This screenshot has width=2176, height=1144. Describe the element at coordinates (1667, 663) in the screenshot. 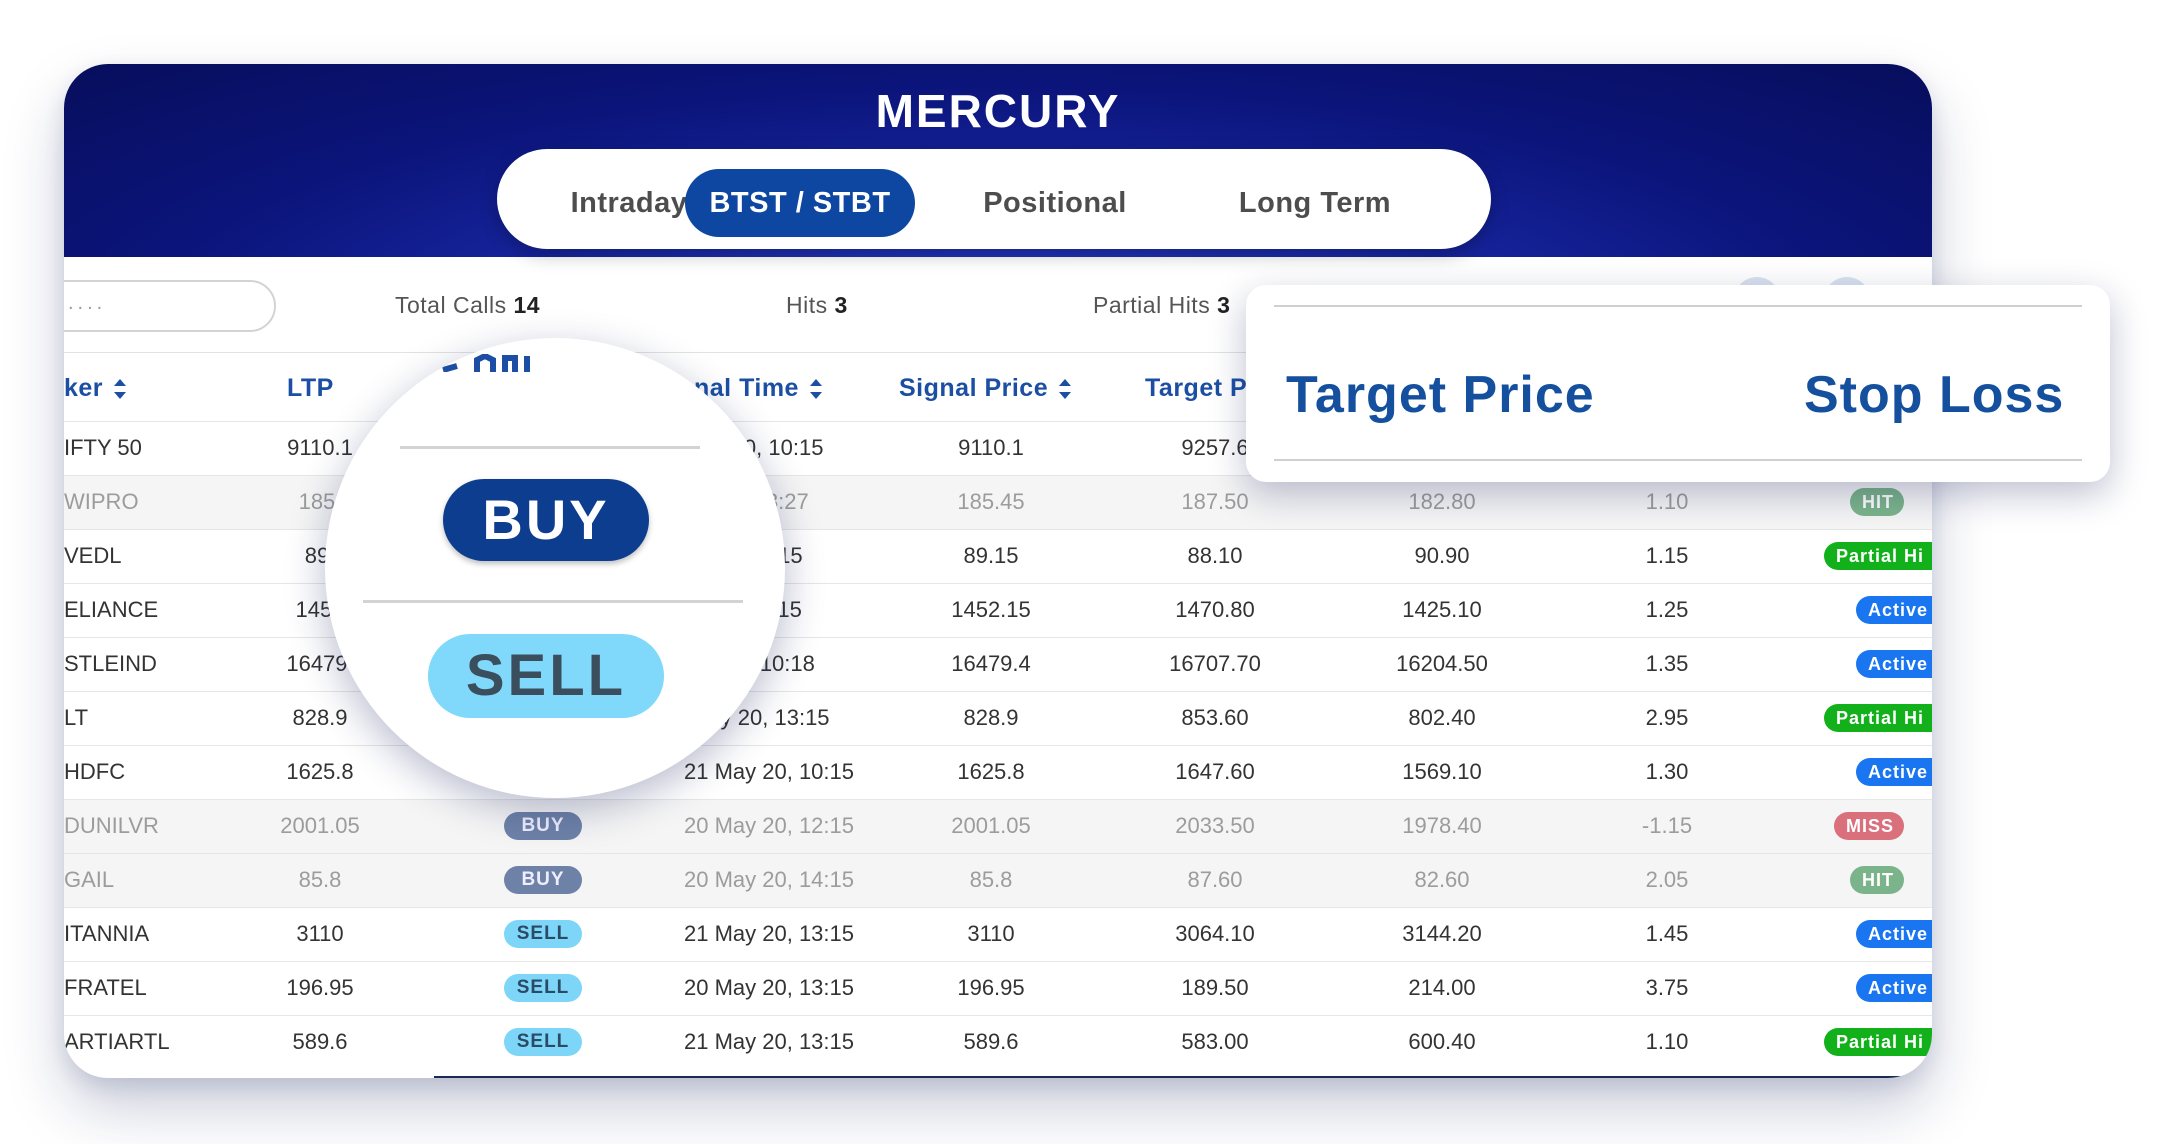

I see `cell-risk-reward: 1.35` at that location.